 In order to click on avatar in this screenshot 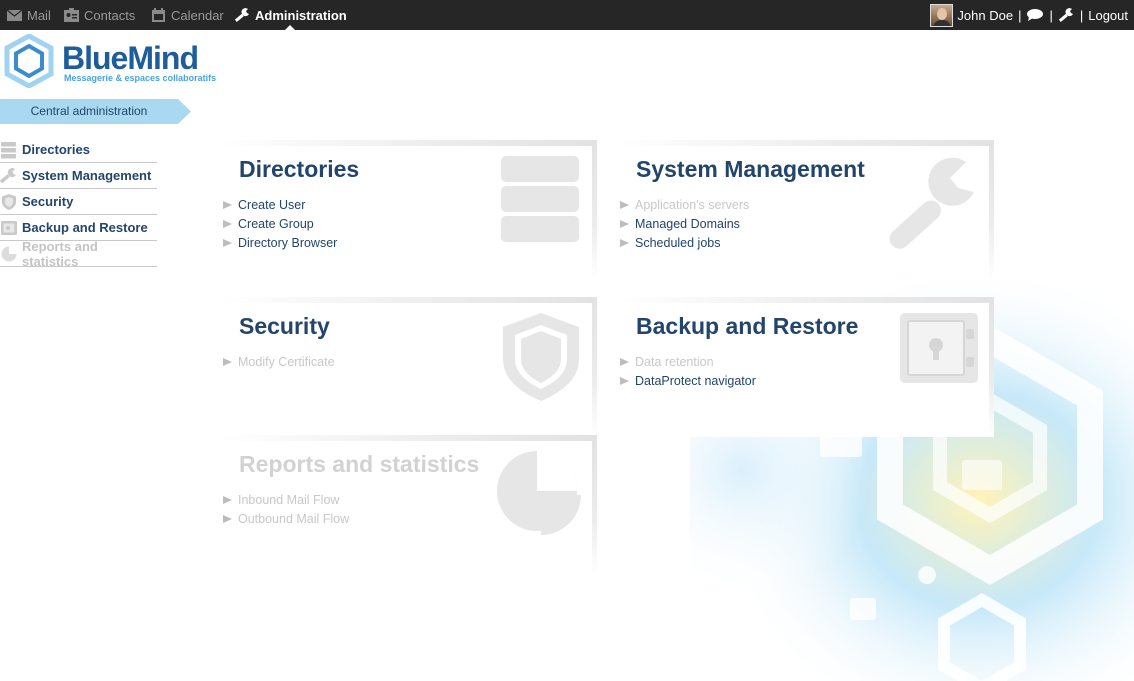, I will do `click(942, 15)`.